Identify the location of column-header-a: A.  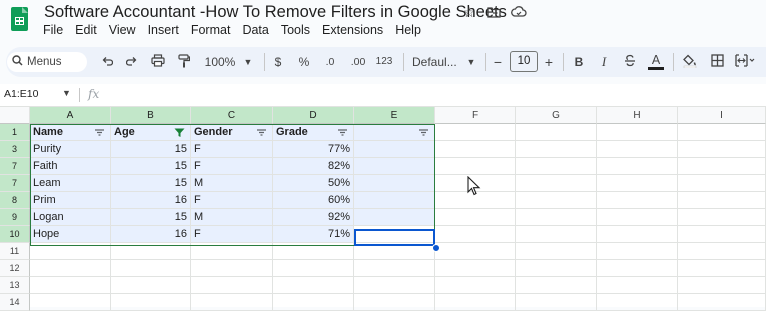
(70, 115).